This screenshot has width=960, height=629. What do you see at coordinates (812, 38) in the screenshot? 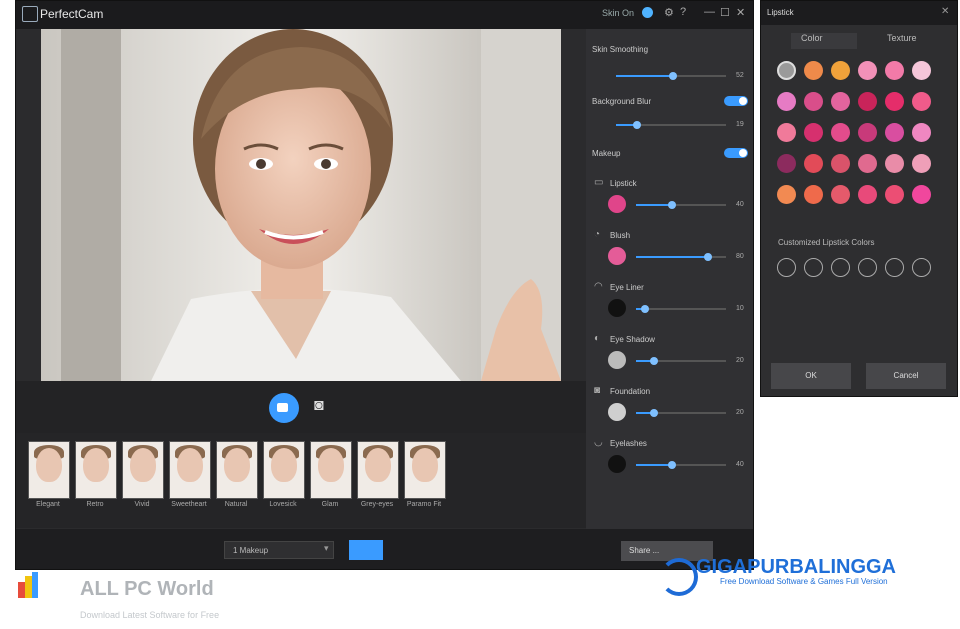
I see `tab-color: Color` at bounding box center [812, 38].